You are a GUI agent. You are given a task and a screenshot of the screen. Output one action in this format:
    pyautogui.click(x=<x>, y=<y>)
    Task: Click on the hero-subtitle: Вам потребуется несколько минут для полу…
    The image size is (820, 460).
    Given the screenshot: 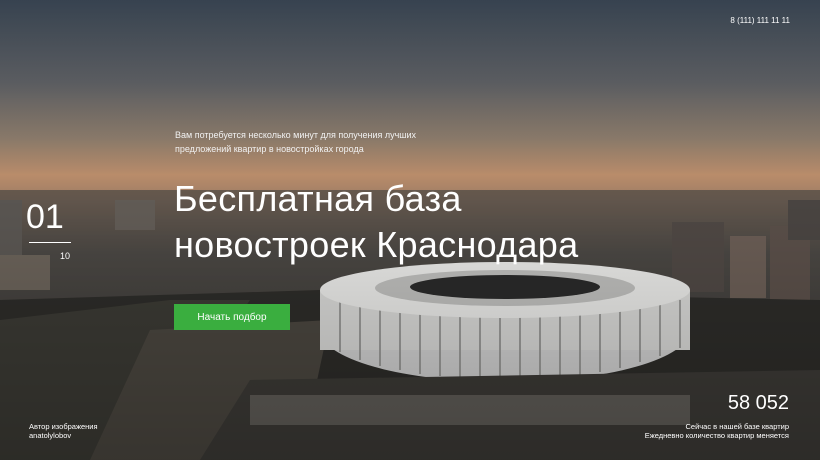 What is the action you would take?
    pyautogui.click(x=325, y=142)
    